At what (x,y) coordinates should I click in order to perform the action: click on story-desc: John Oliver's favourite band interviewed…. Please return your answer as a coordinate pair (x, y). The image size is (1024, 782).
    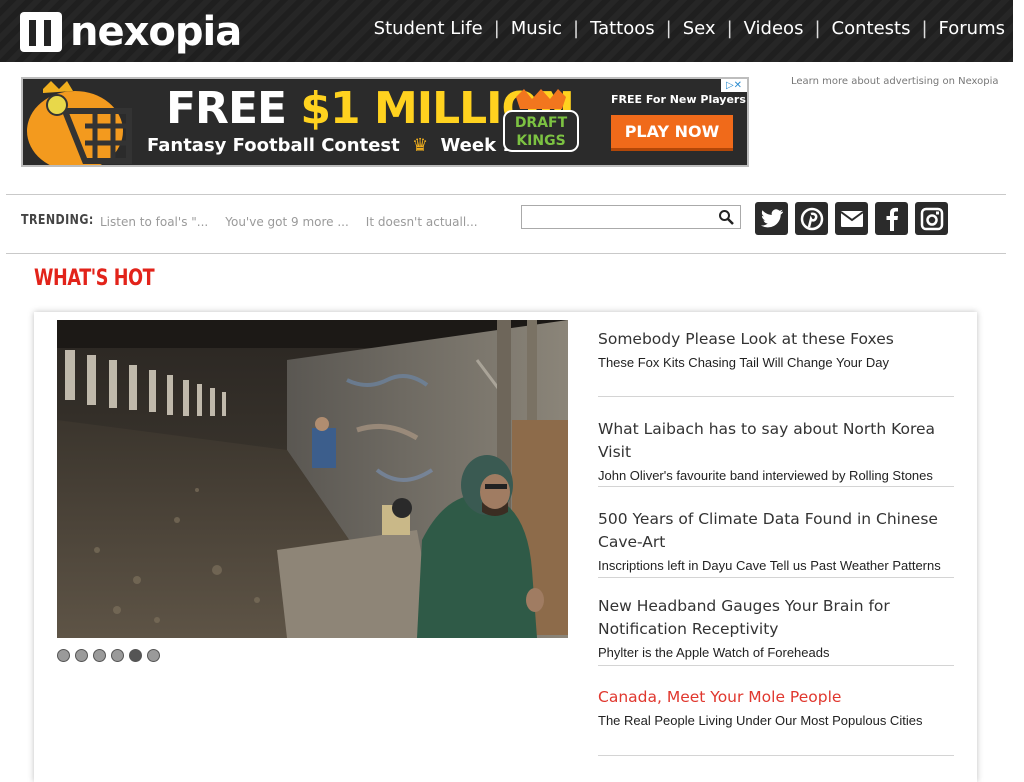
    Looking at the image, I should click on (765, 475).